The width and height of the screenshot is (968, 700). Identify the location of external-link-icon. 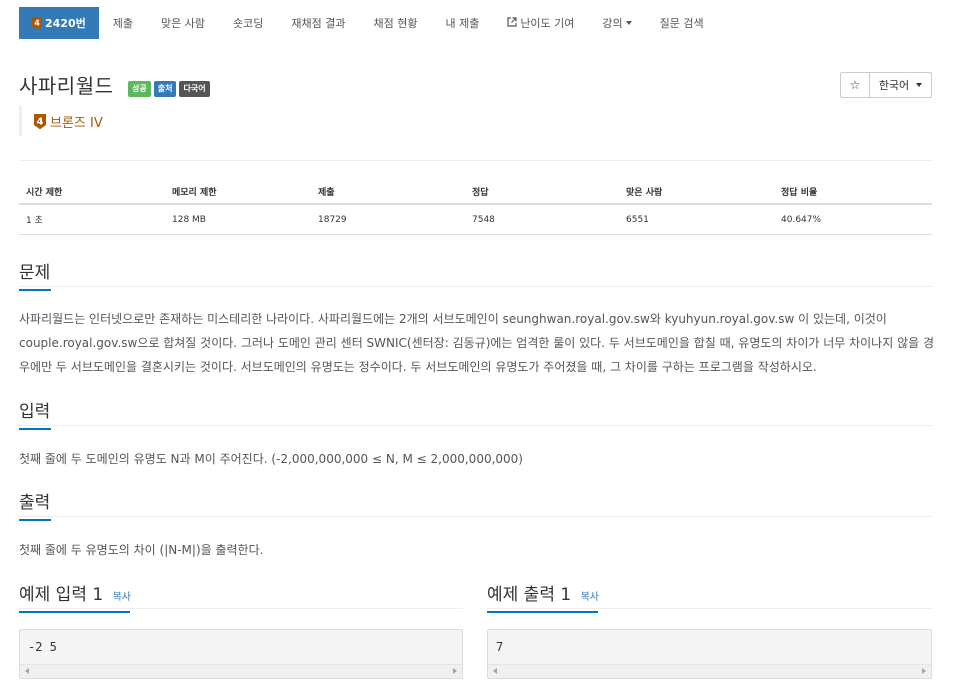
(512, 23).